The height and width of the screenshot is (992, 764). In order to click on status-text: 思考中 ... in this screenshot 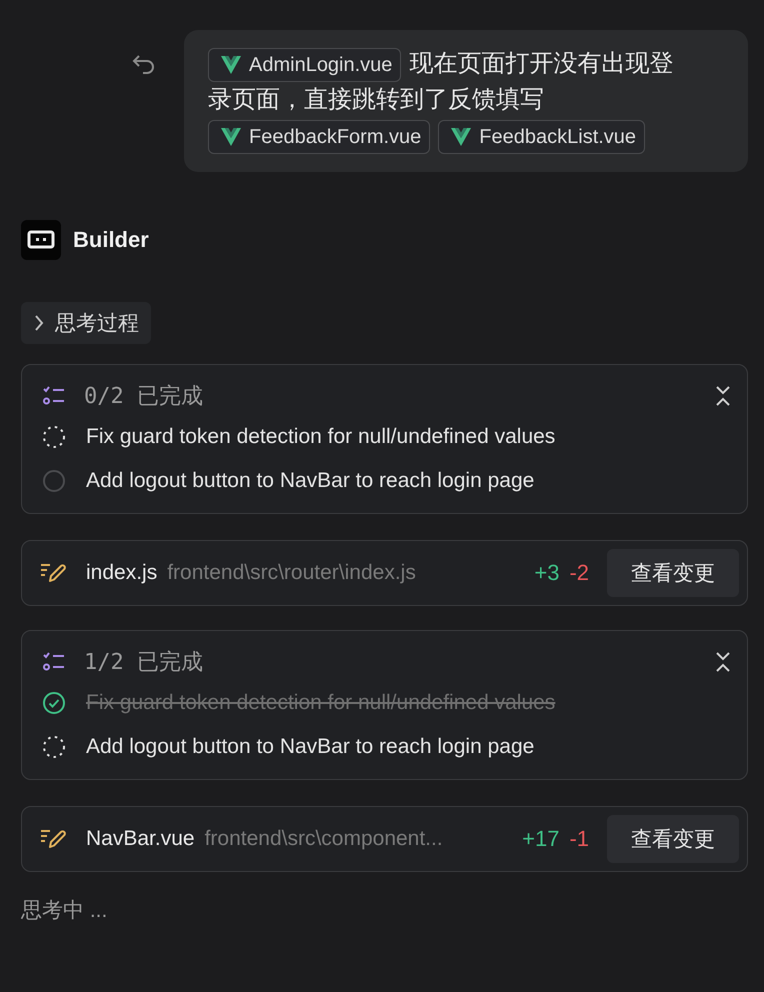, I will do `click(64, 911)`.